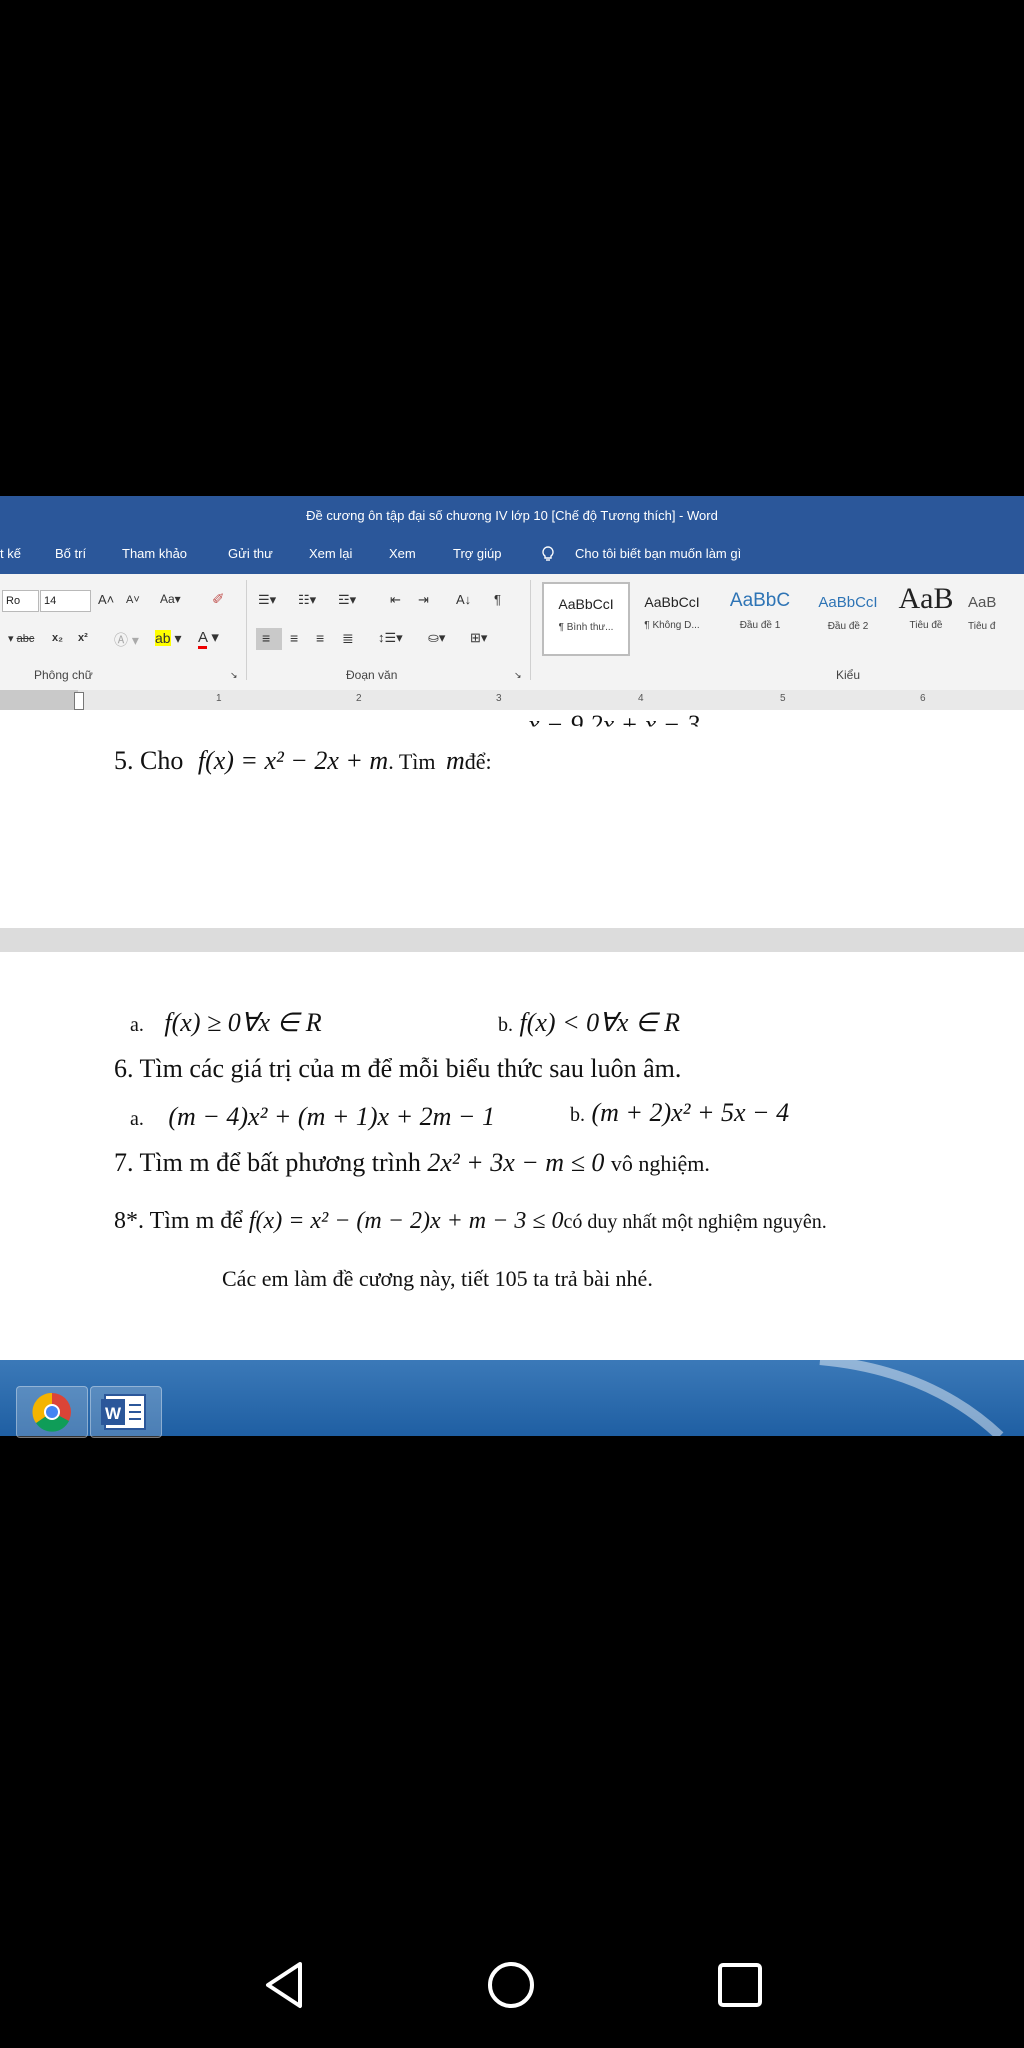  I want to click on q5-suffix: . Tìm, so click(412, 761).